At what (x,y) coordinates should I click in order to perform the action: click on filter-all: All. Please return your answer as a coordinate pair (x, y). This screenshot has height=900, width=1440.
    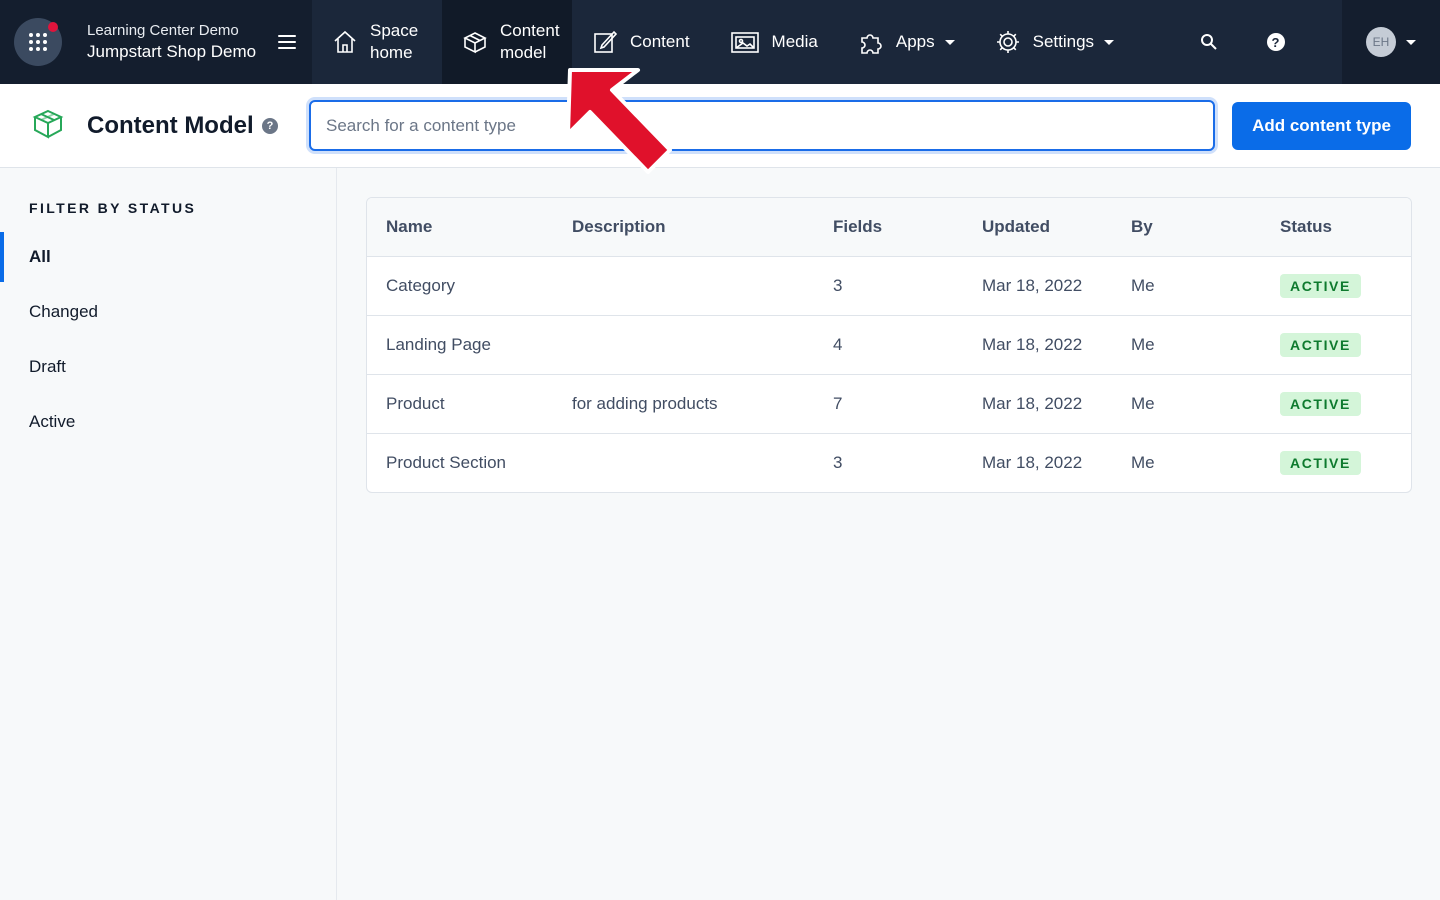
    Looking at the image, I should click on (168, 257).